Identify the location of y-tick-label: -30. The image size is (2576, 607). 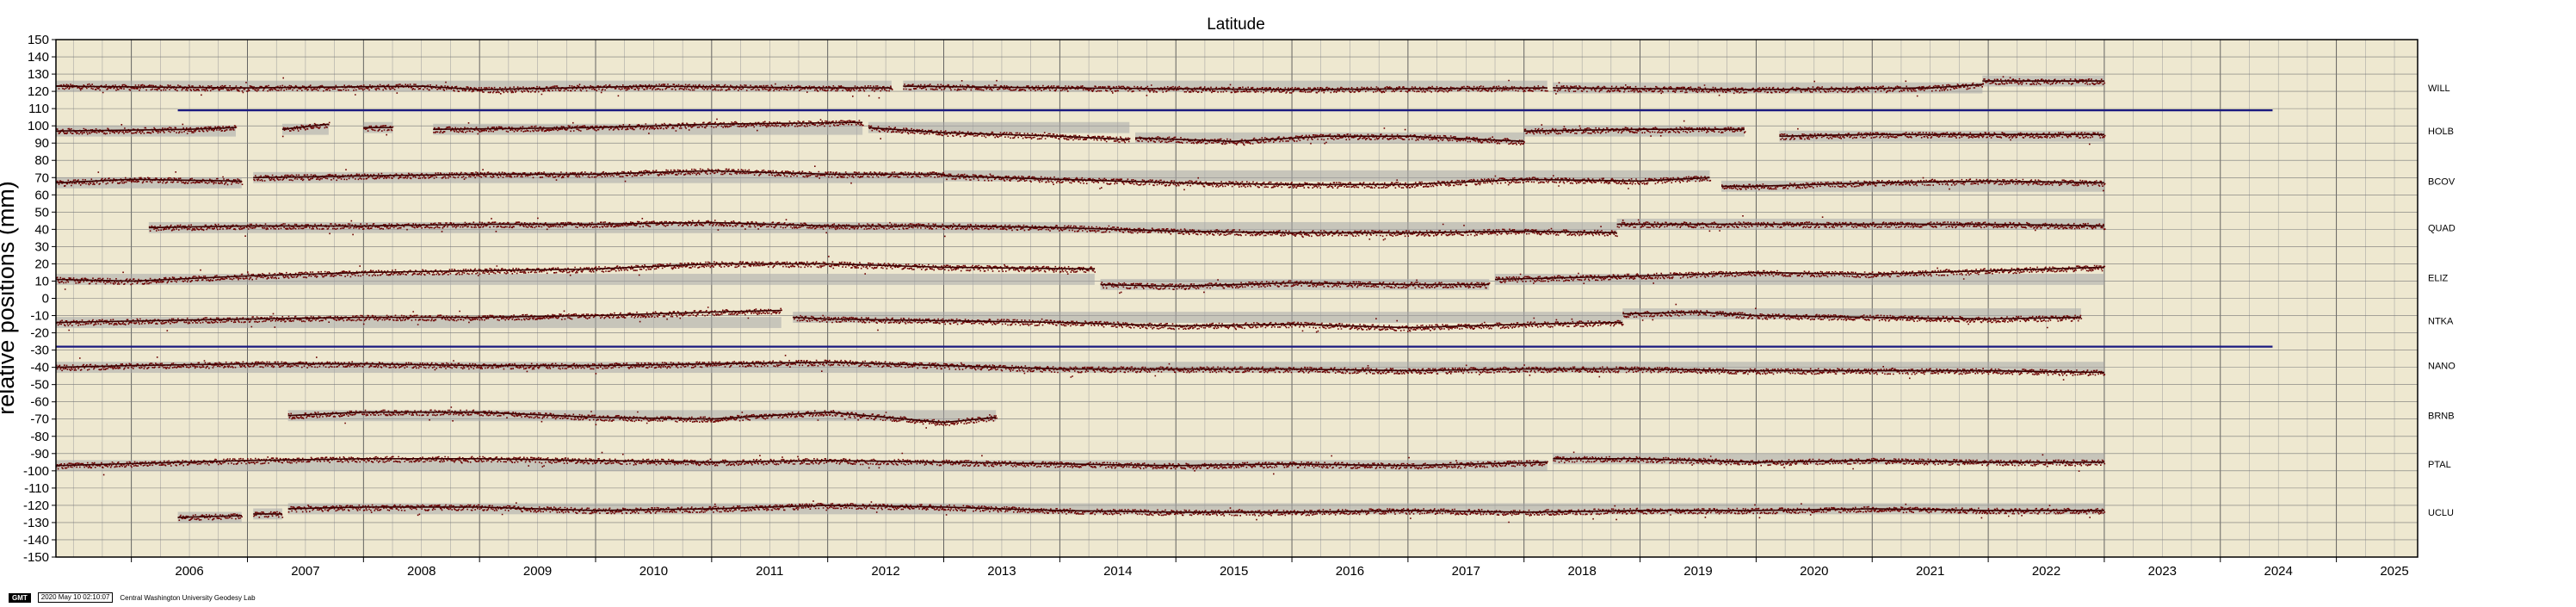
(39, 351).